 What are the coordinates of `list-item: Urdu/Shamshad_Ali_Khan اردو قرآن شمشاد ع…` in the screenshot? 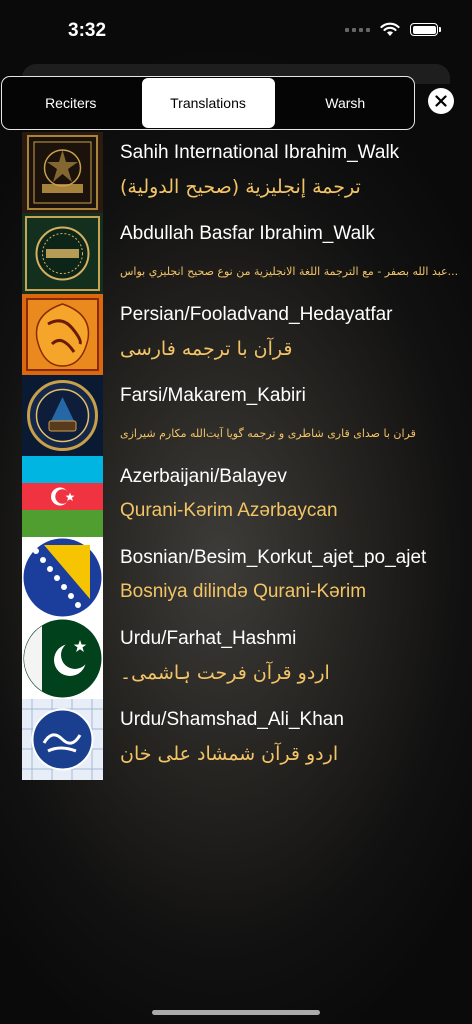 It's located at (247, 739).